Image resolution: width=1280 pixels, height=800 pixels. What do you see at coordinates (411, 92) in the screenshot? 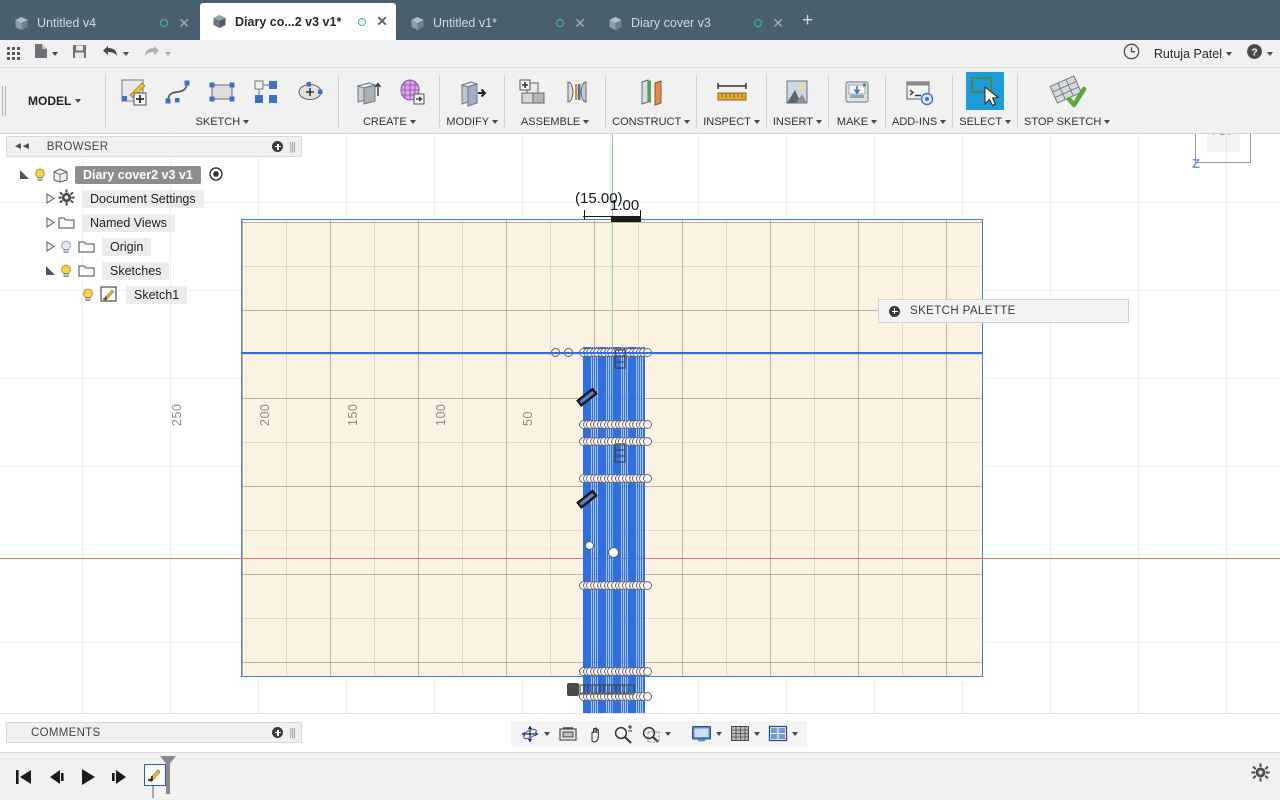
I see `create-mesh-button` at bounding box center [411, 92].